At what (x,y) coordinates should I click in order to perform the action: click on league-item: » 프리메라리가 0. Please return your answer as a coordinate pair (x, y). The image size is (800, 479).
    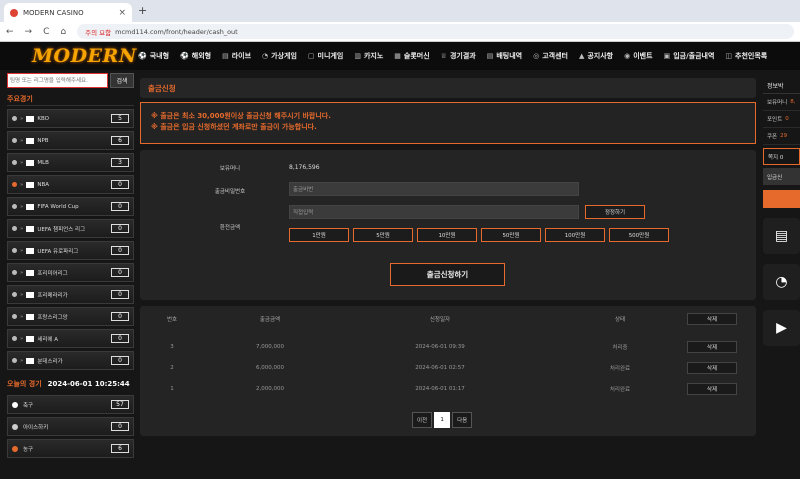
    Looking at the image, I should click on (70, 294).